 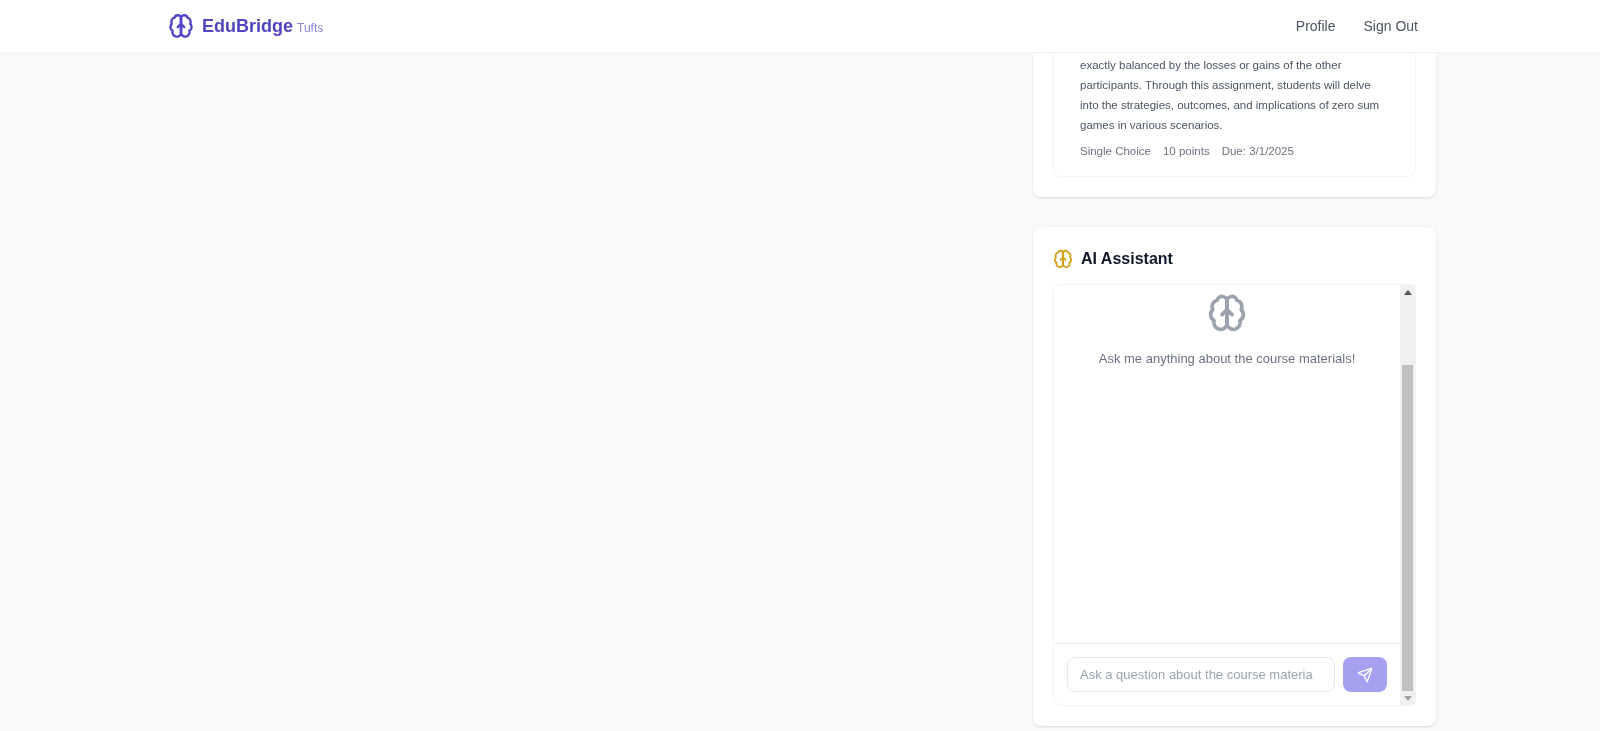 I want to click on brand-name: EduBridge, so click(x=247, y=26).